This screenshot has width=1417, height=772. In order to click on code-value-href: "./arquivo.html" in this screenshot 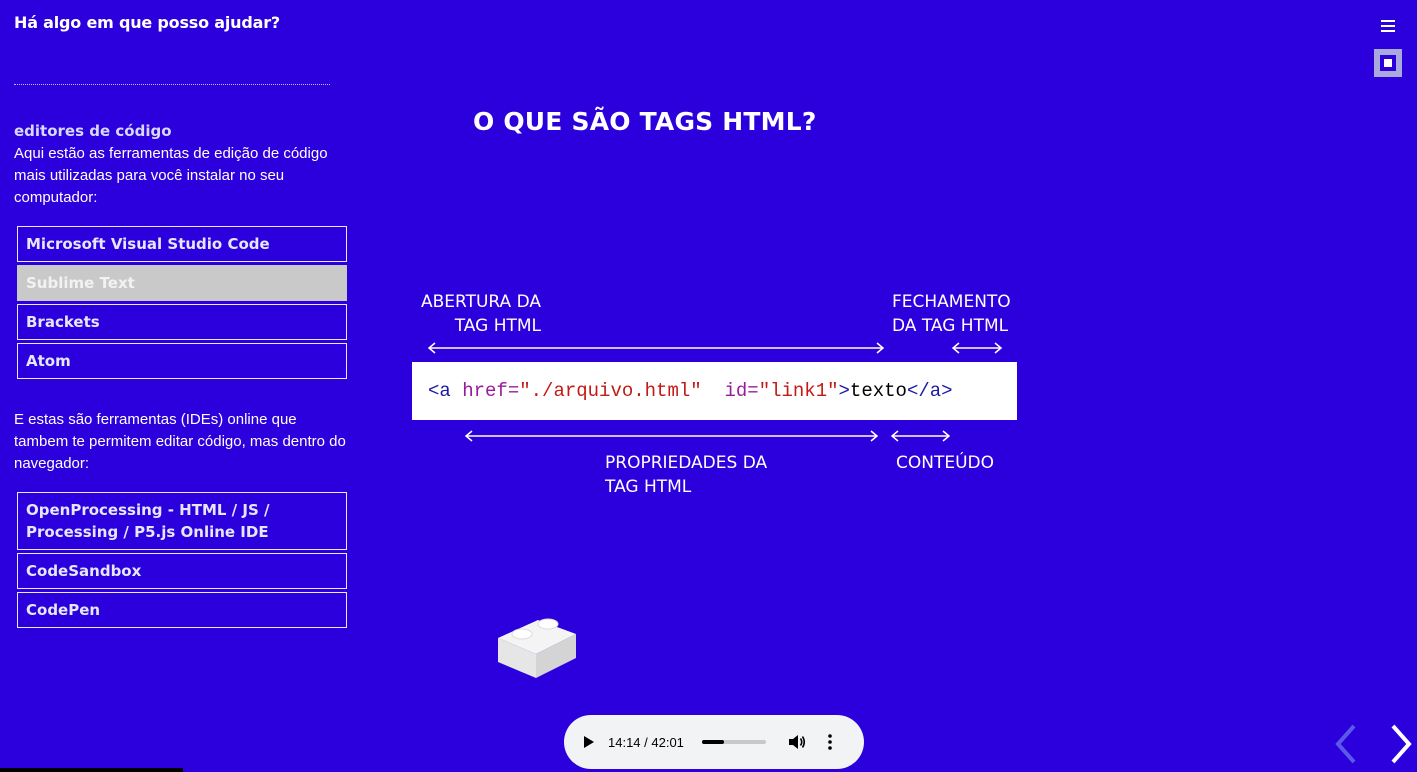, I will do `click(610, 391)`.